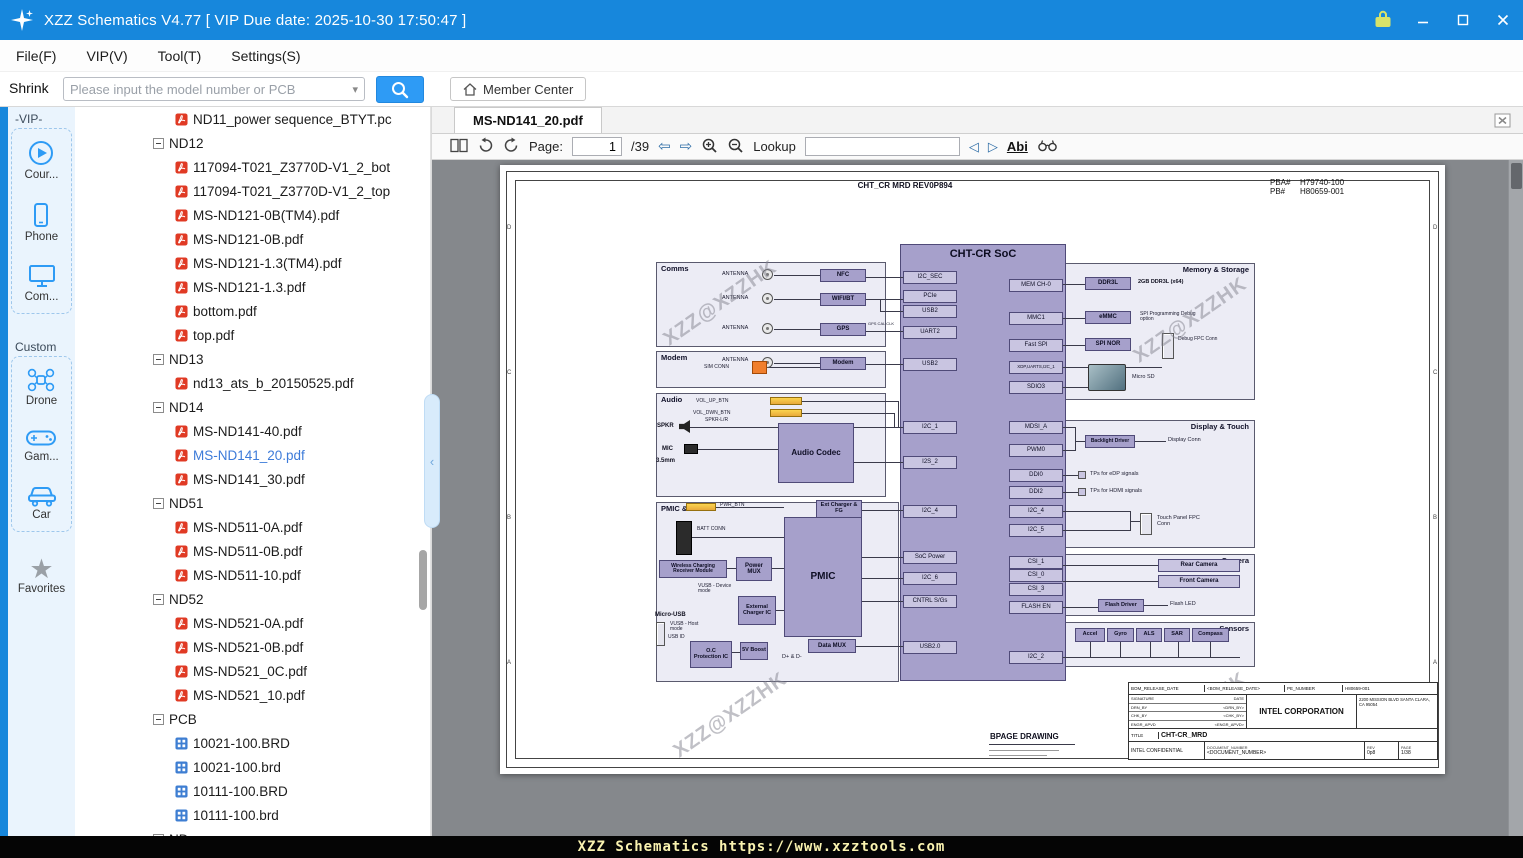  Describe the element at coordinates (252, 695) in the screenshot. I see `tree-item: MS-ND521_10.pdf` at that location.